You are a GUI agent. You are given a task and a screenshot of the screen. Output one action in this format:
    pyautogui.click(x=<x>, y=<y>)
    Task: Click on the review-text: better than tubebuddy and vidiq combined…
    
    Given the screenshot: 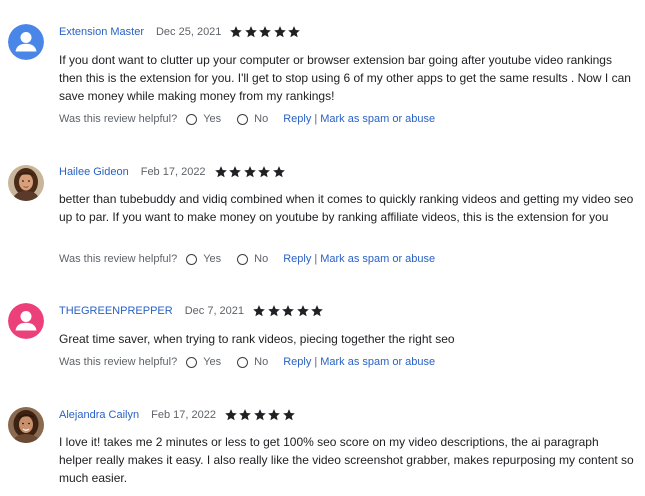 What is the action you would take?
    pyautogui.click(x=346, y=208)
    